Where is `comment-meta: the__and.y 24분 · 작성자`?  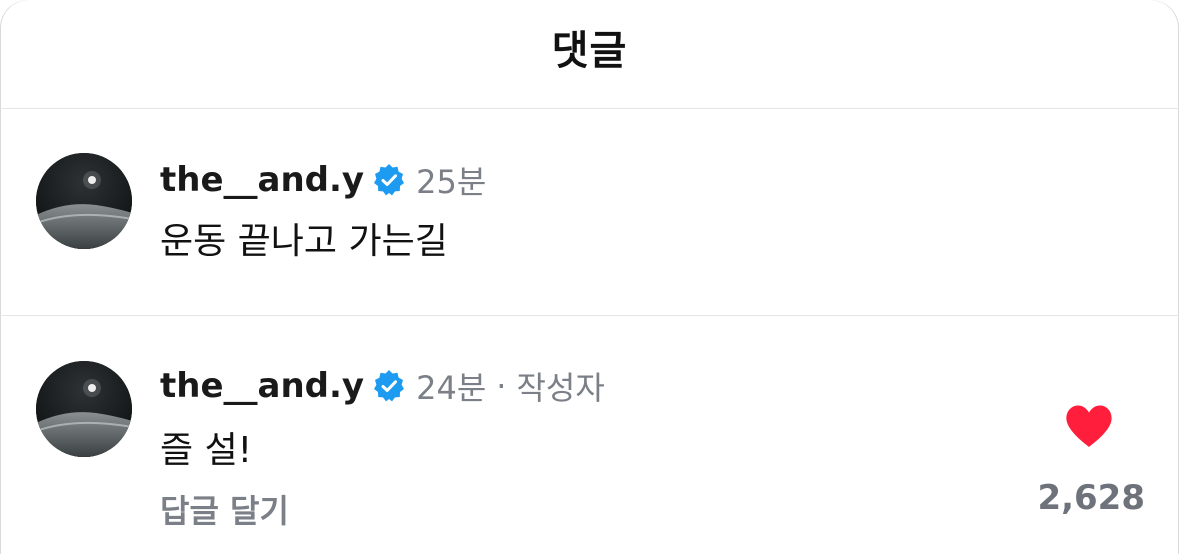
comment-meta: the__and.y 24분 · 작성자 is located at coordinates (382, 386).